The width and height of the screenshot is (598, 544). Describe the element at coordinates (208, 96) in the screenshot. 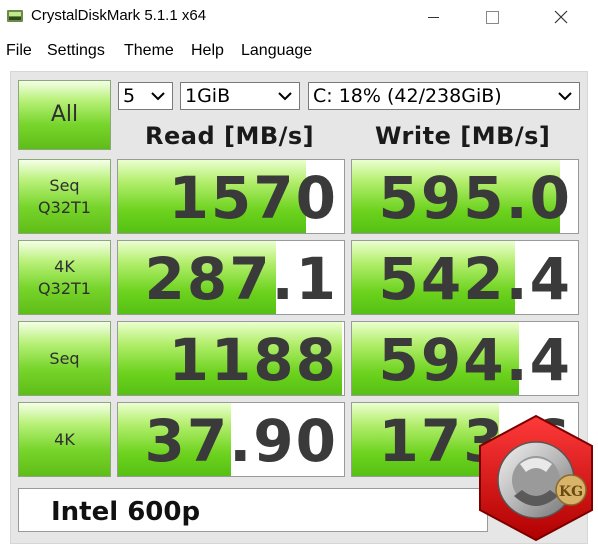

I see `test-size-value: 1GiB` at that location.